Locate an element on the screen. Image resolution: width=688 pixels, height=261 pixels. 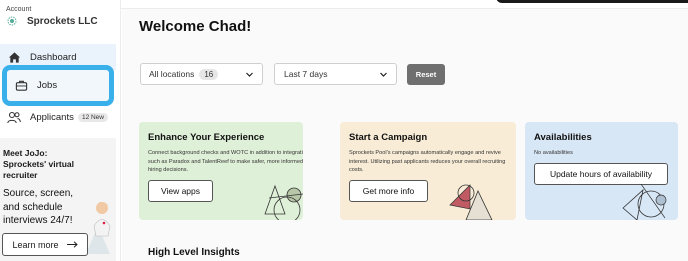
briefcase-icon is located at coordinates (21, 86).